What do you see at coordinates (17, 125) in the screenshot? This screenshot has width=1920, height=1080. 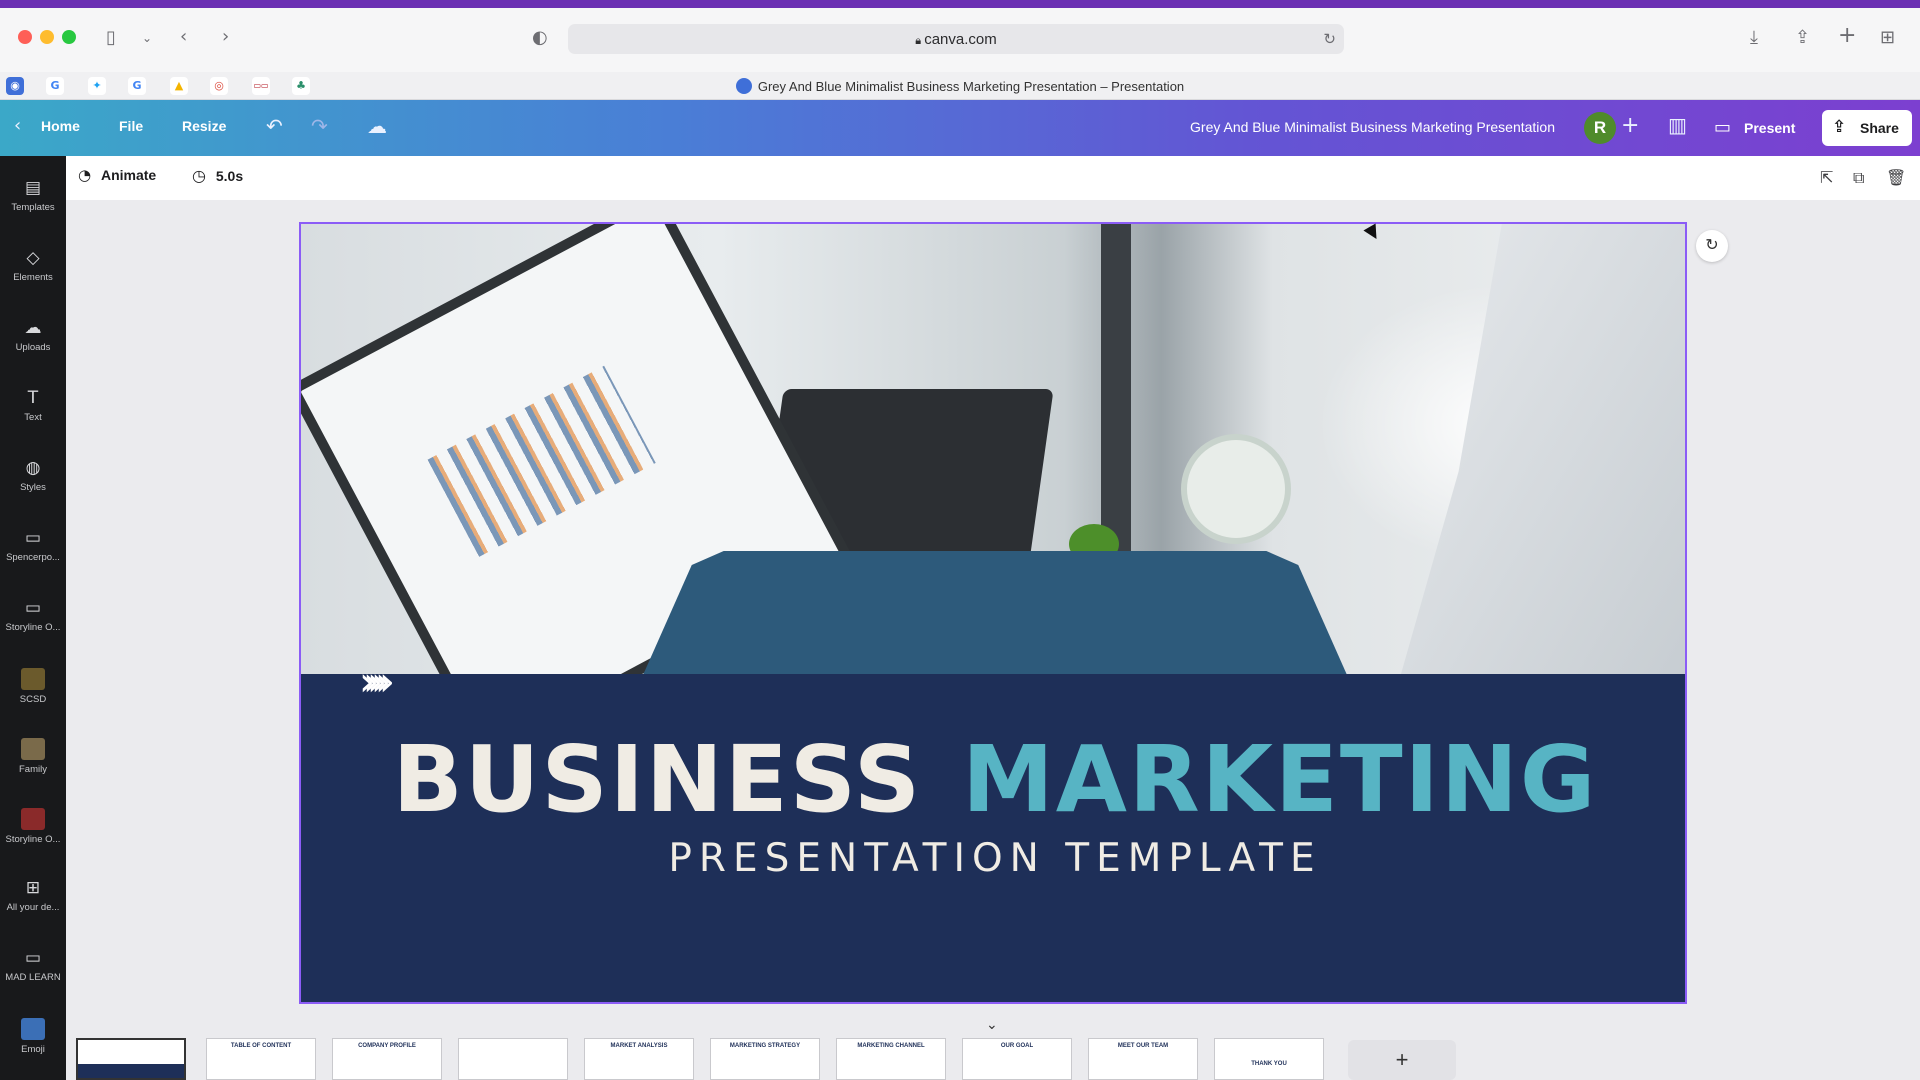 I see `back-chevron-icon: ‹` at bounding box center [17, 125].